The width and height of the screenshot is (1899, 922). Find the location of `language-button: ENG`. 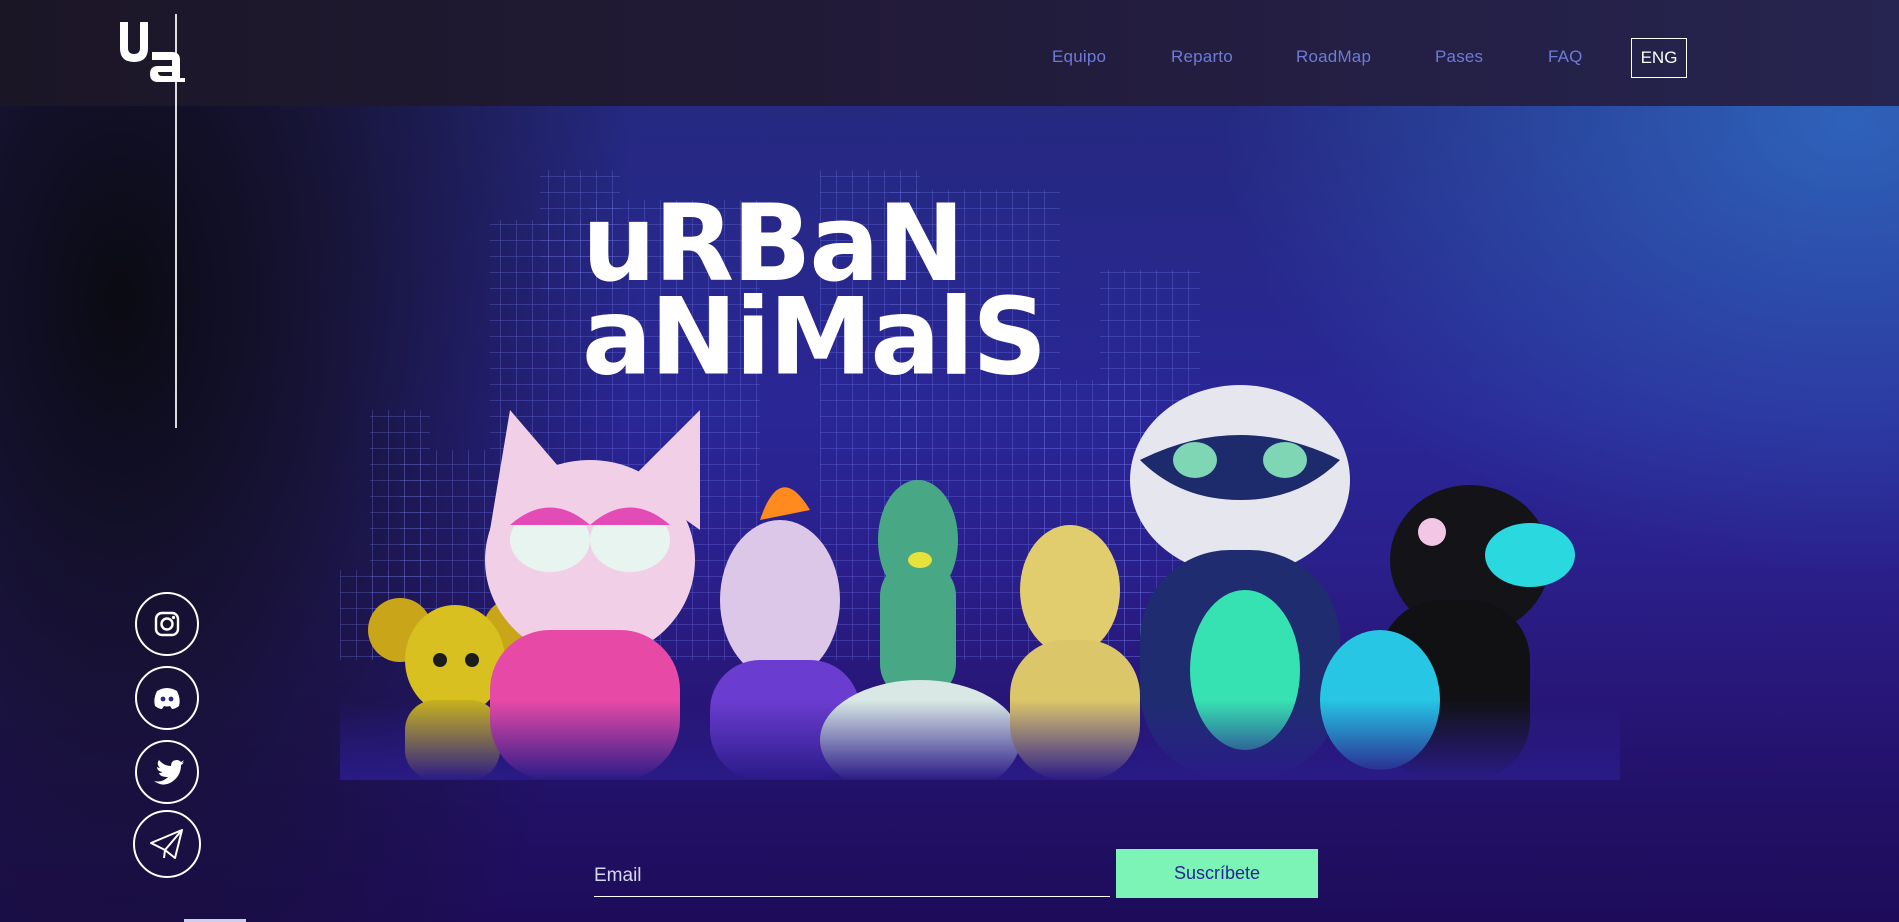

language-button: ENG is located at coordinates (1659, 58).